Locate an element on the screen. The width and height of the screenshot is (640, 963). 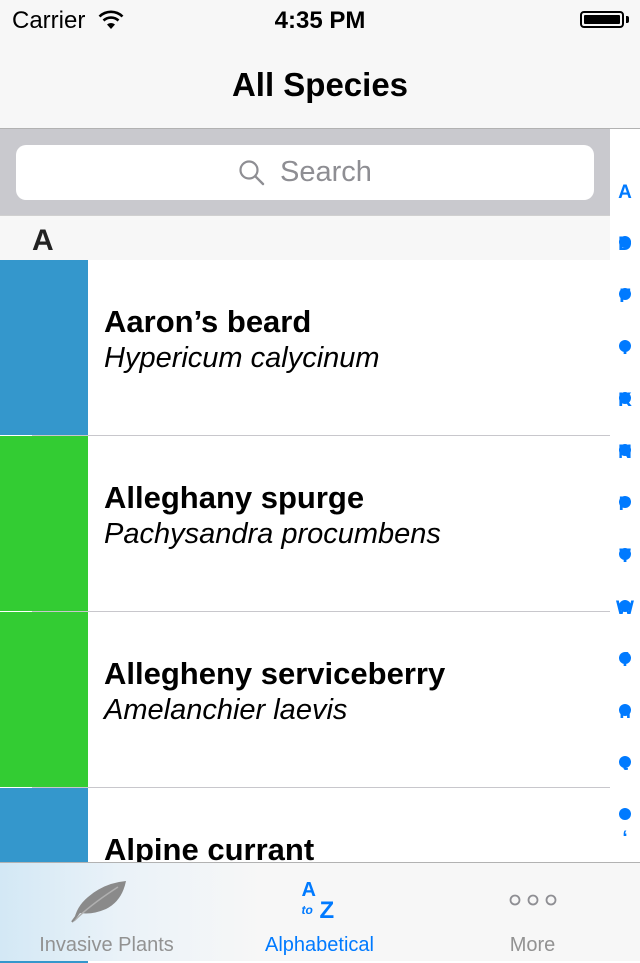
search-placeholder: Search is located at coordinates (326, 172).